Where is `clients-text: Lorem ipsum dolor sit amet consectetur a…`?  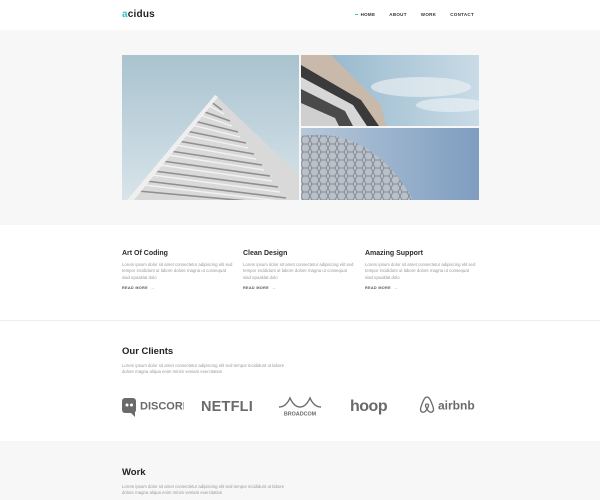 clients-text: Lorem ipsum dolor sit amet consectetur a… is located at coordinates (203, 369).